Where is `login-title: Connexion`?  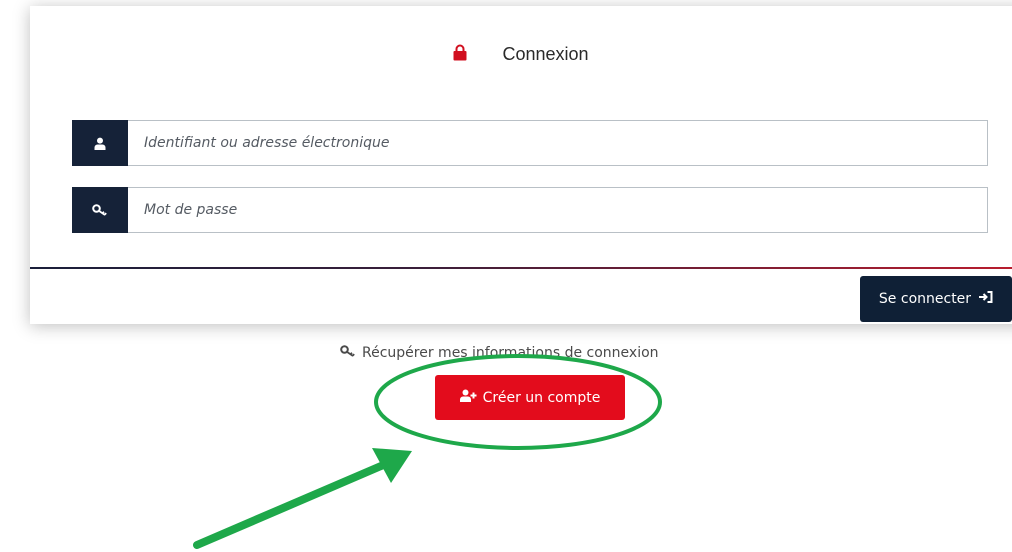 login-title: Connexion is located at coordinates (521, 55).